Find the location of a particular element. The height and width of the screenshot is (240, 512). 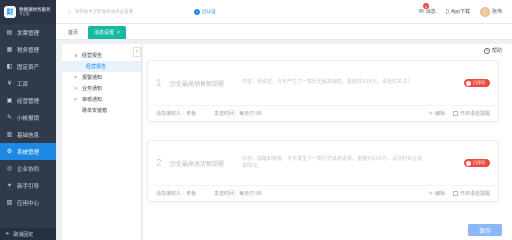

tree-node: ∨ 经营报告 is located at coordinates (101, 55).